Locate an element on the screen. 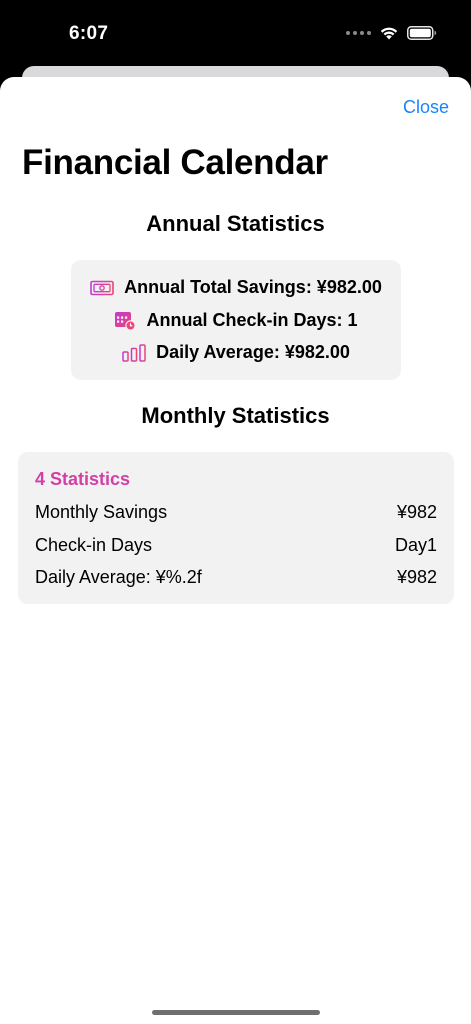  page-title: Financial Calendar is located at coordinates (175, 162).